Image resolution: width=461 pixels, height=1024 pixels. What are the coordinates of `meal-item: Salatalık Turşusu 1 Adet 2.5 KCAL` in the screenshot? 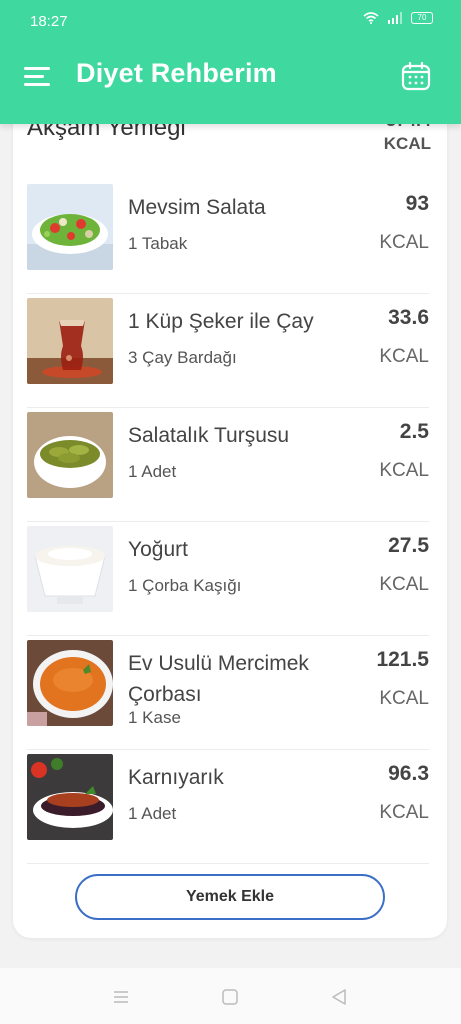 It's located at (228, 465).